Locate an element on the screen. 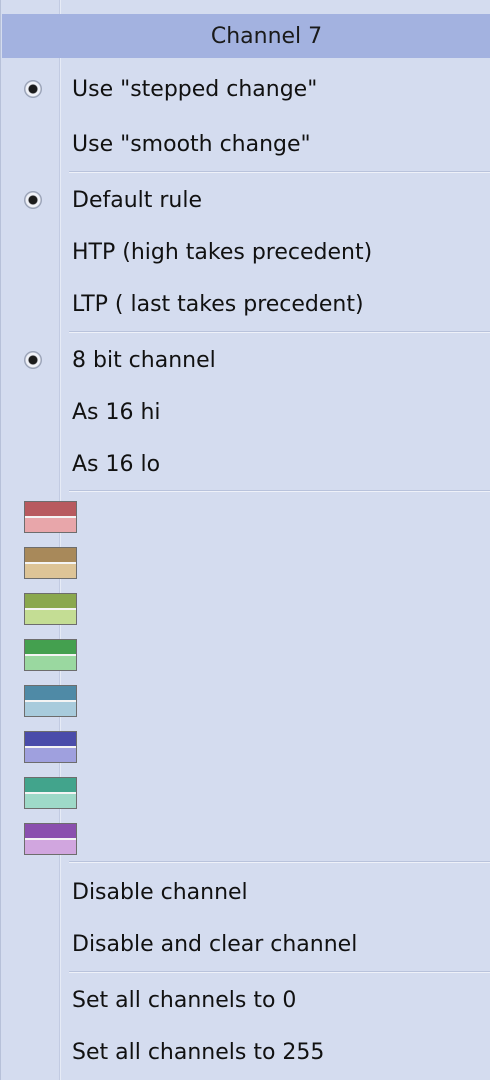 The image size is (490, 1080). menu-item-set-all-255: Set all channels to 255 is located at coordinates (245, 1052).